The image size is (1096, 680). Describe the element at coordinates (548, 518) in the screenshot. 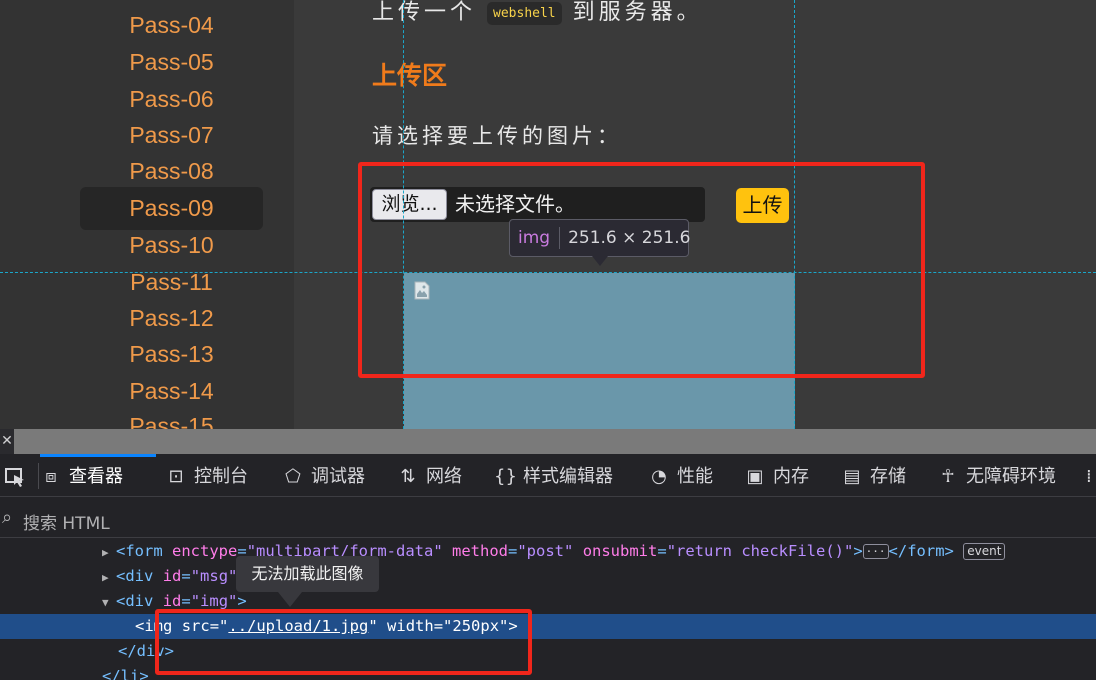

I see `html-search-bar` at that location.